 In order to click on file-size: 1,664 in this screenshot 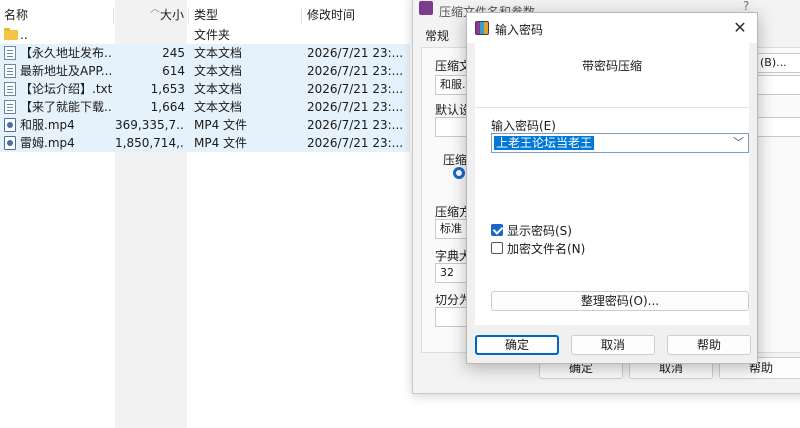, I will do `click(167, 107)`.